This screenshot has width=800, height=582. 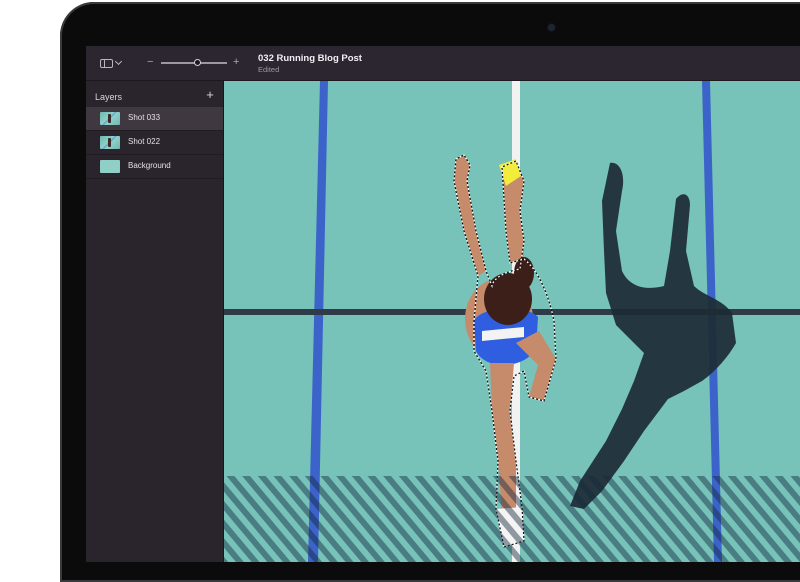 I want to click on zoom-out-button: −, so click(x=150, y=62).